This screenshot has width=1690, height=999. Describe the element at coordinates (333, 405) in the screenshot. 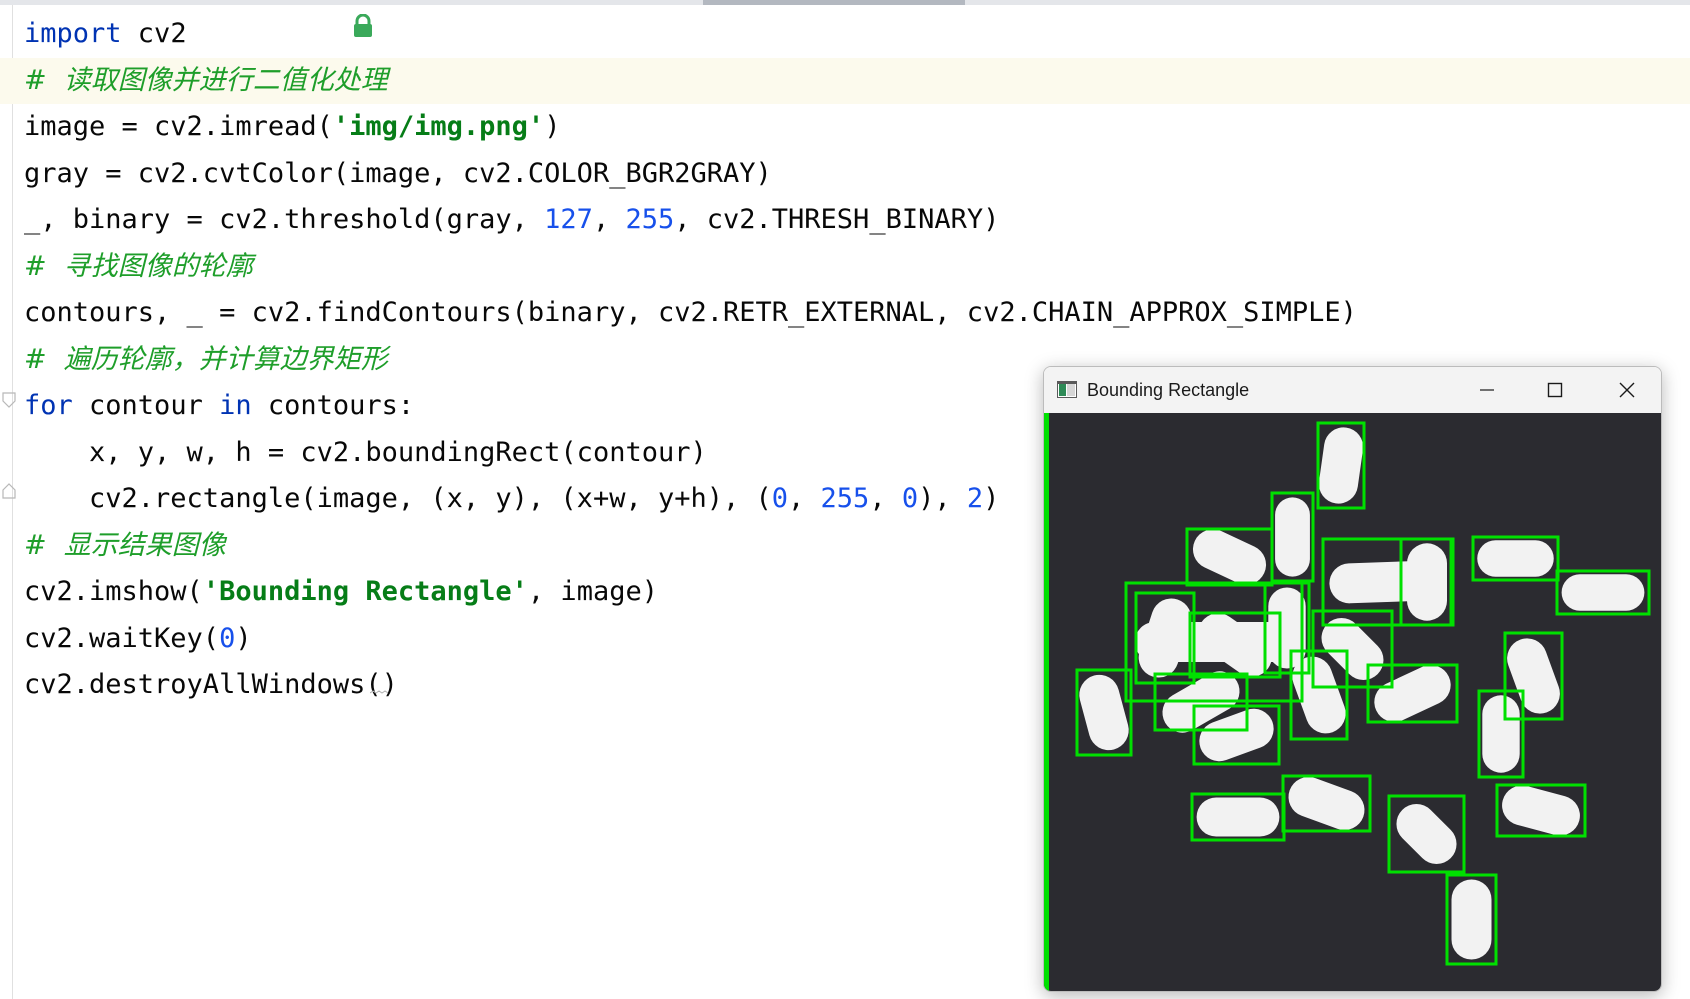

I see `code-token: contours:` at that location.